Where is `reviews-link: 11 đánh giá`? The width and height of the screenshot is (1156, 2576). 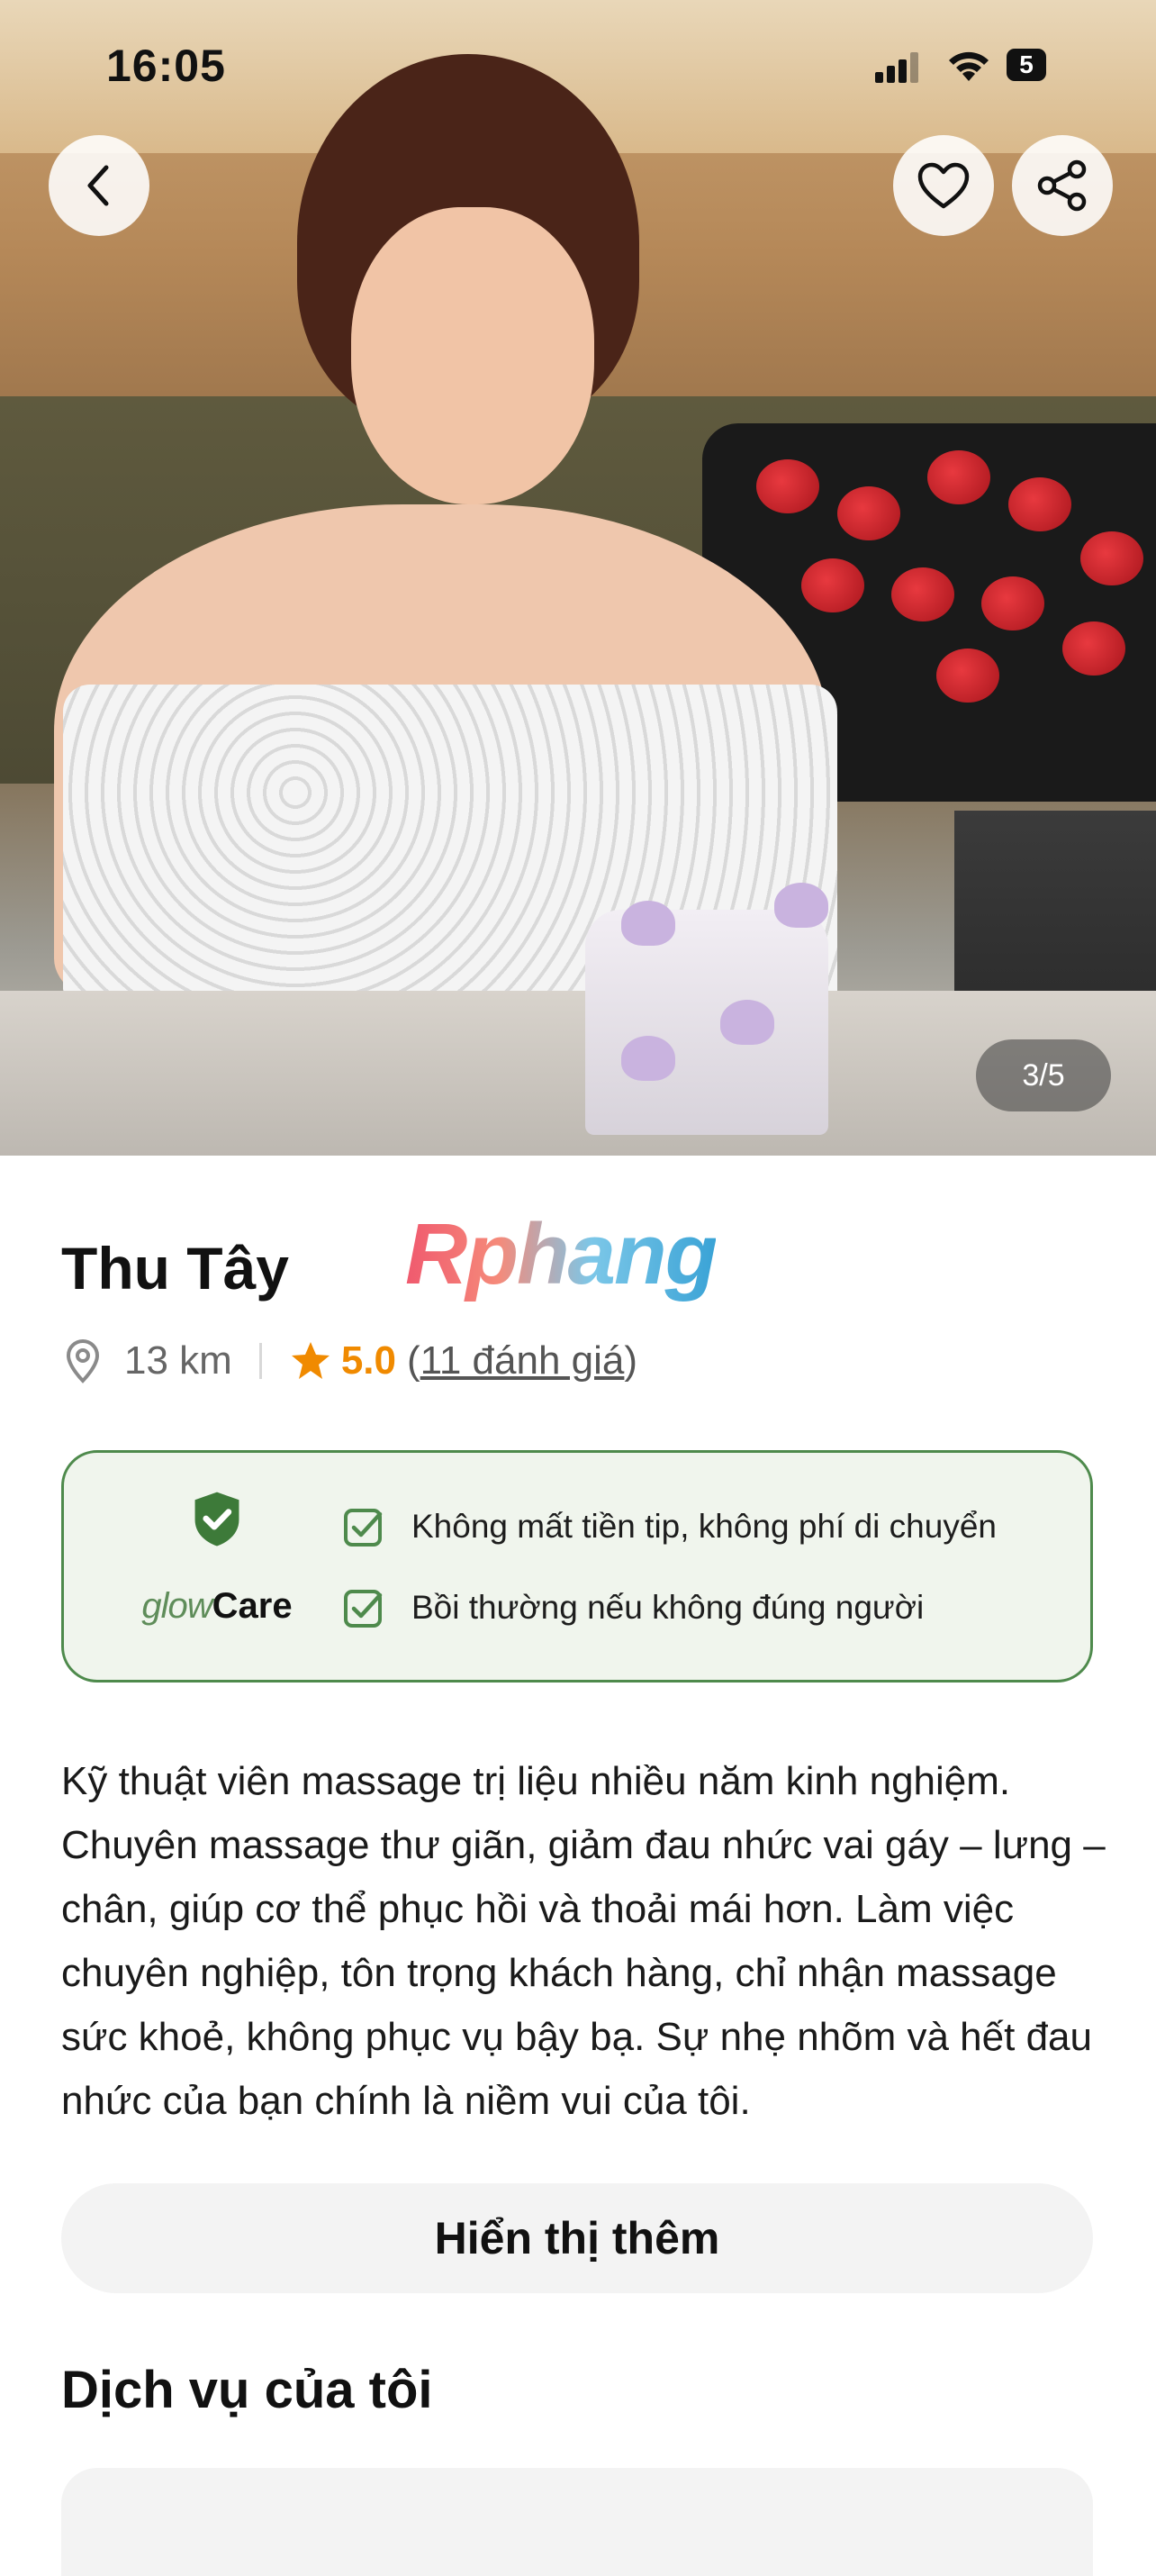 reviews-link: 11 đánh giá is located at coordinates (522, 1361).